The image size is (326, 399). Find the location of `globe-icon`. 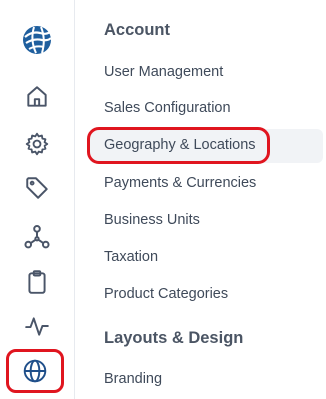

globe-icon is located at coordinates (35, 371).